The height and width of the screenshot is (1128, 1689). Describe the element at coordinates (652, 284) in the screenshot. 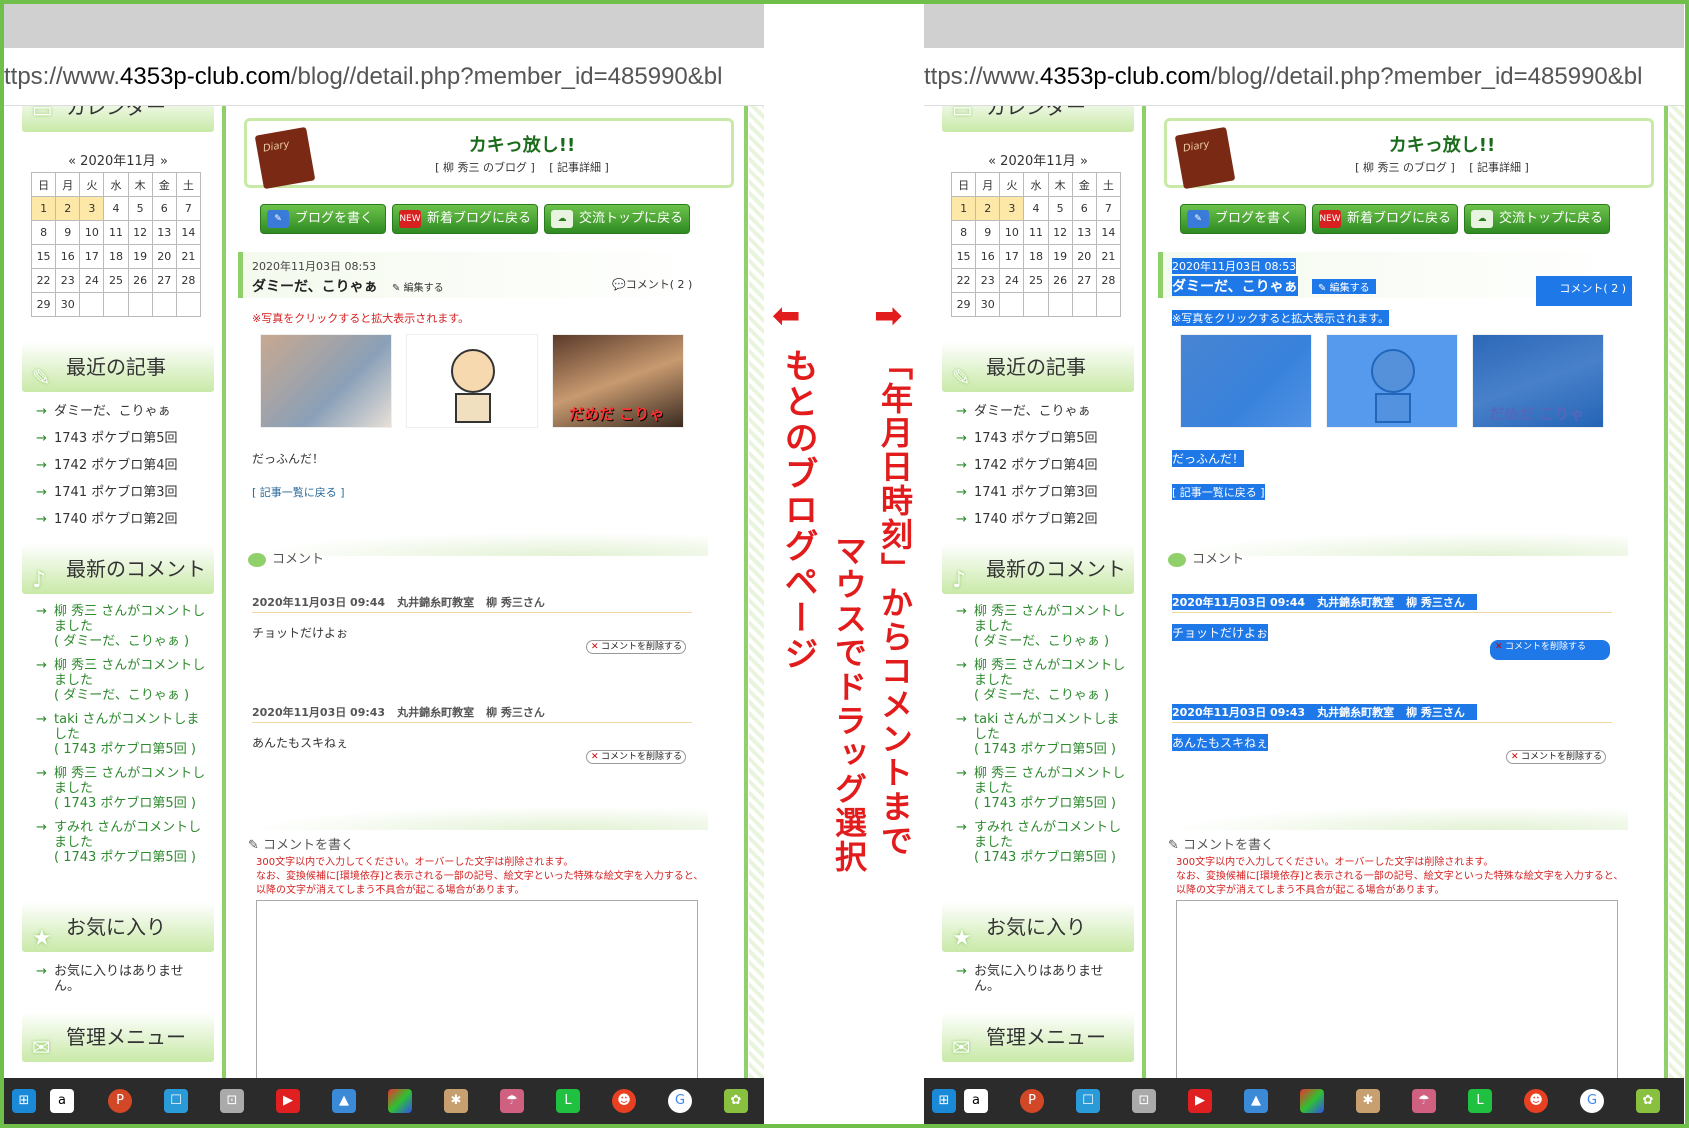

I see `comment-count-link: 💬コメント( 2 )` at that location.